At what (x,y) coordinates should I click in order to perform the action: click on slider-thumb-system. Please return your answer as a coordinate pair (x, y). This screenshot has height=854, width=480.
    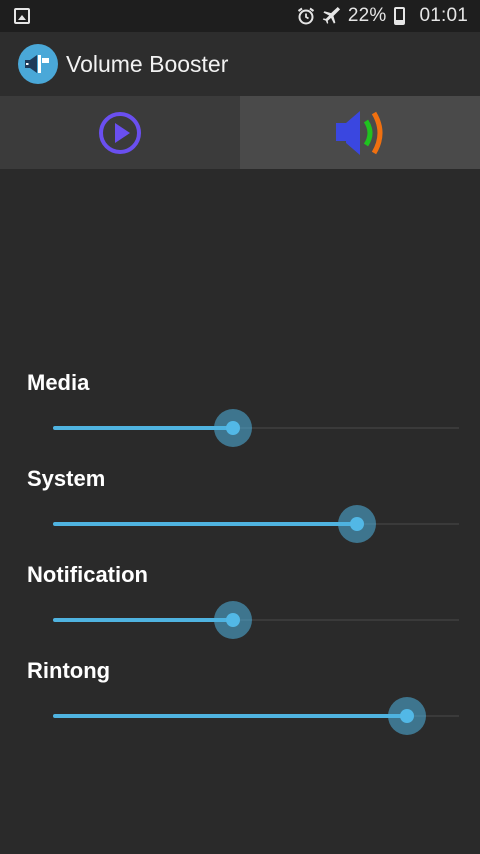
    Looking at the image, I should click on (357, 524).